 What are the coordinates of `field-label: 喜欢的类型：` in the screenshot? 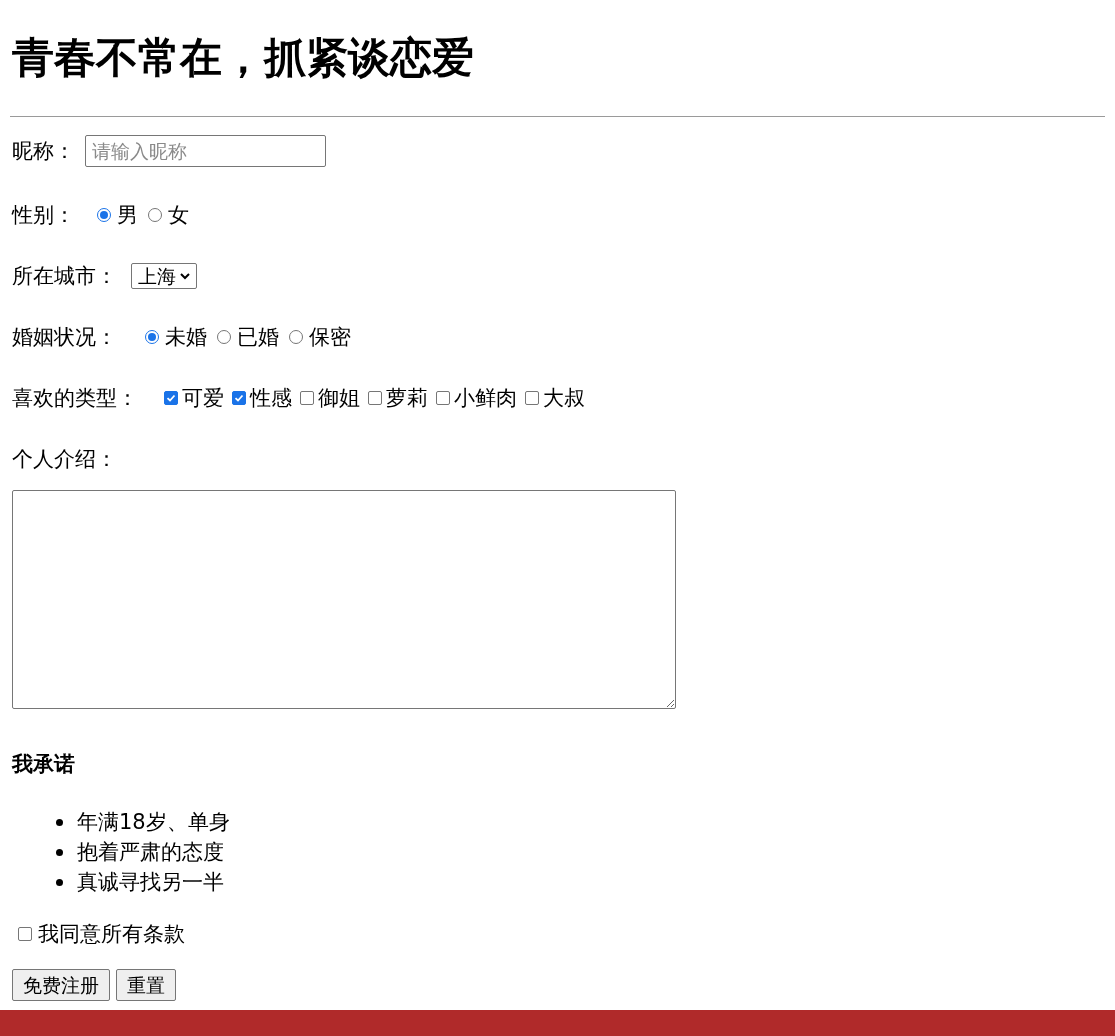 It's located at (75, 398).